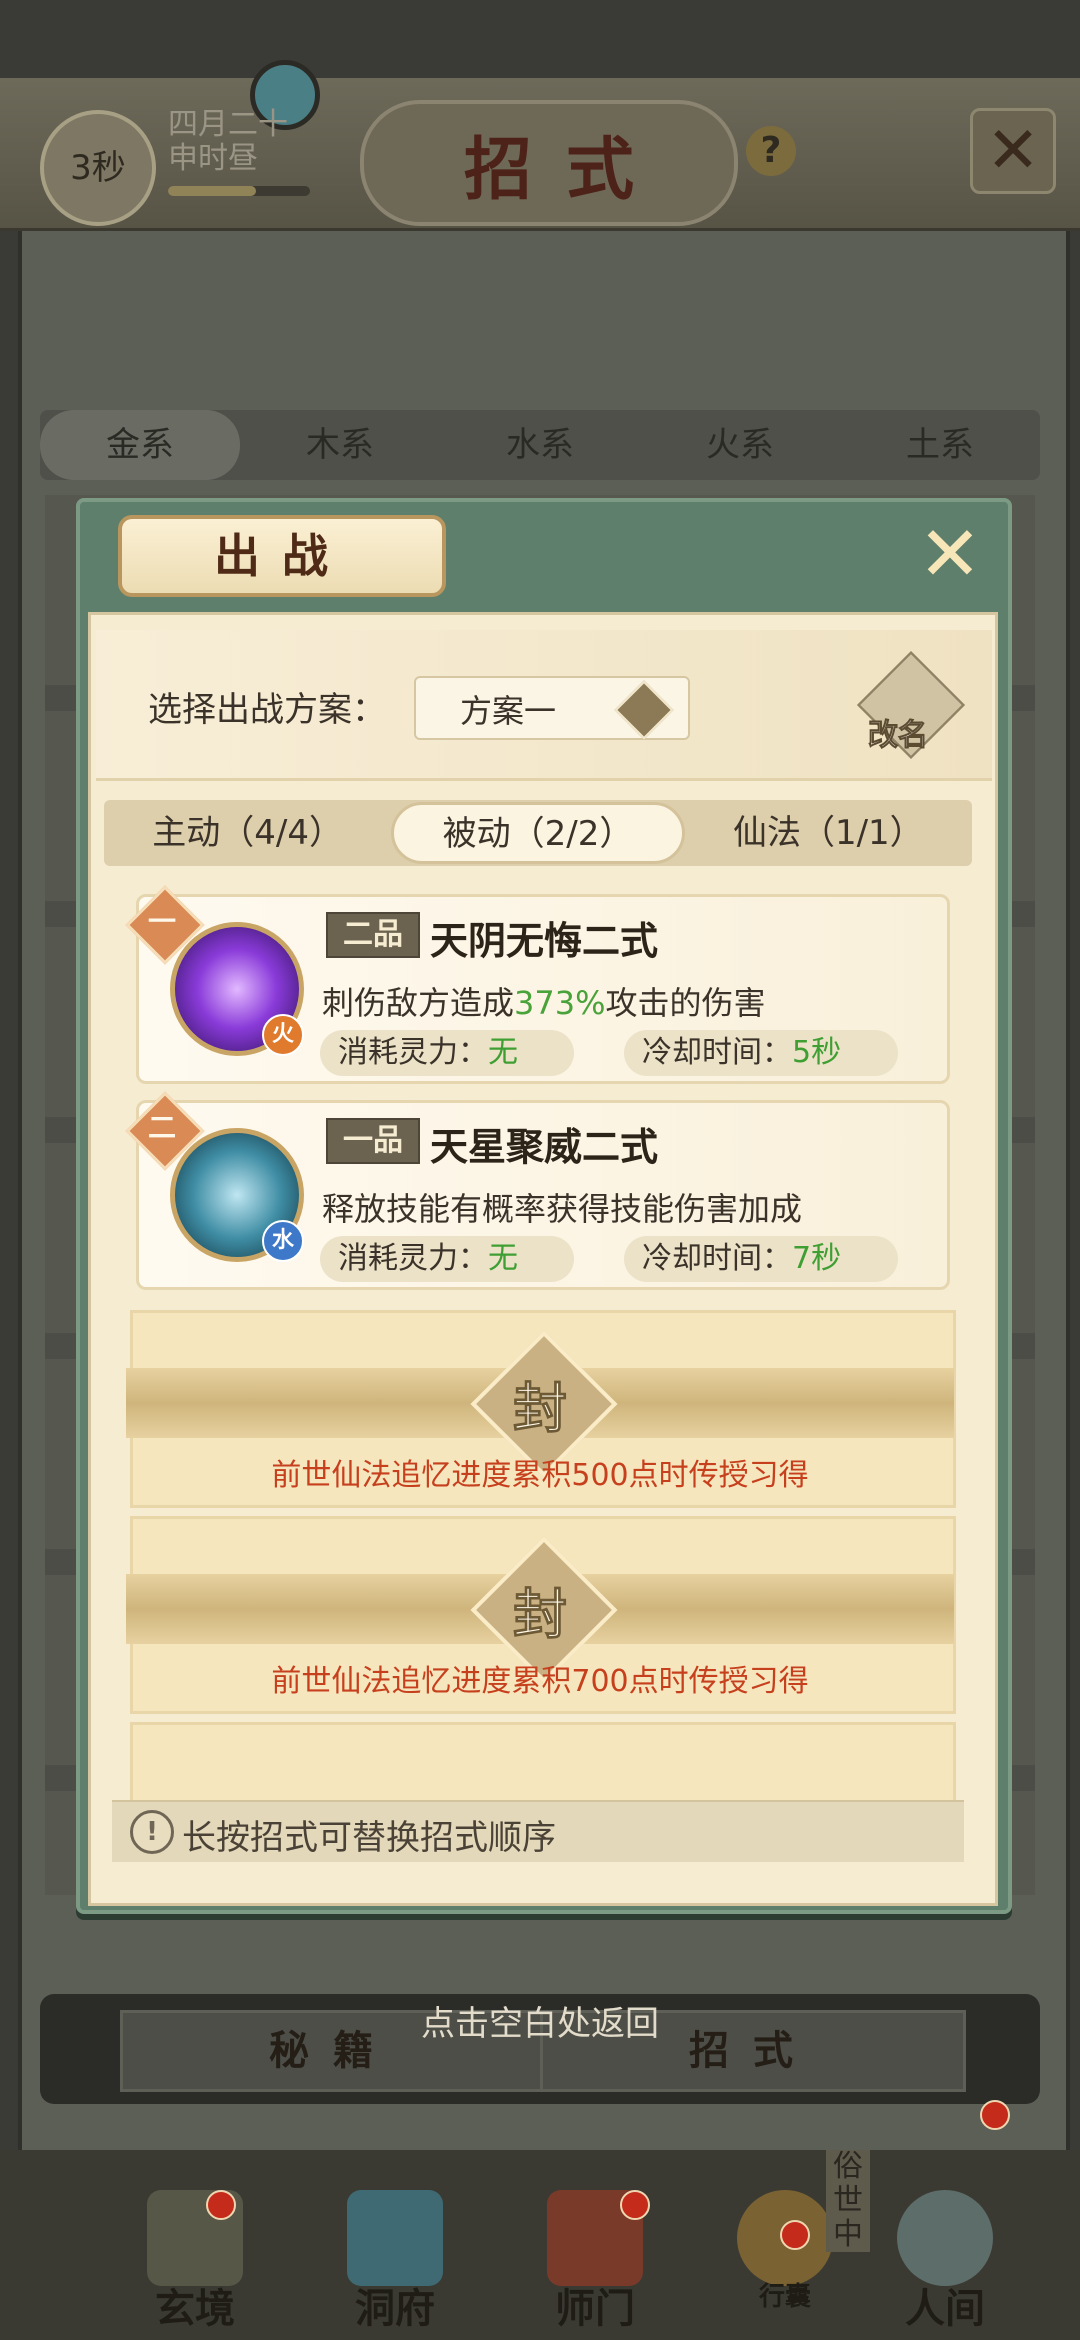 This screenshot has height=2340, width=1080. What do you see at coordinates (340, 445) in the screenshot?
I see `tab-wood: 木系` at bounding box center [340, 445].